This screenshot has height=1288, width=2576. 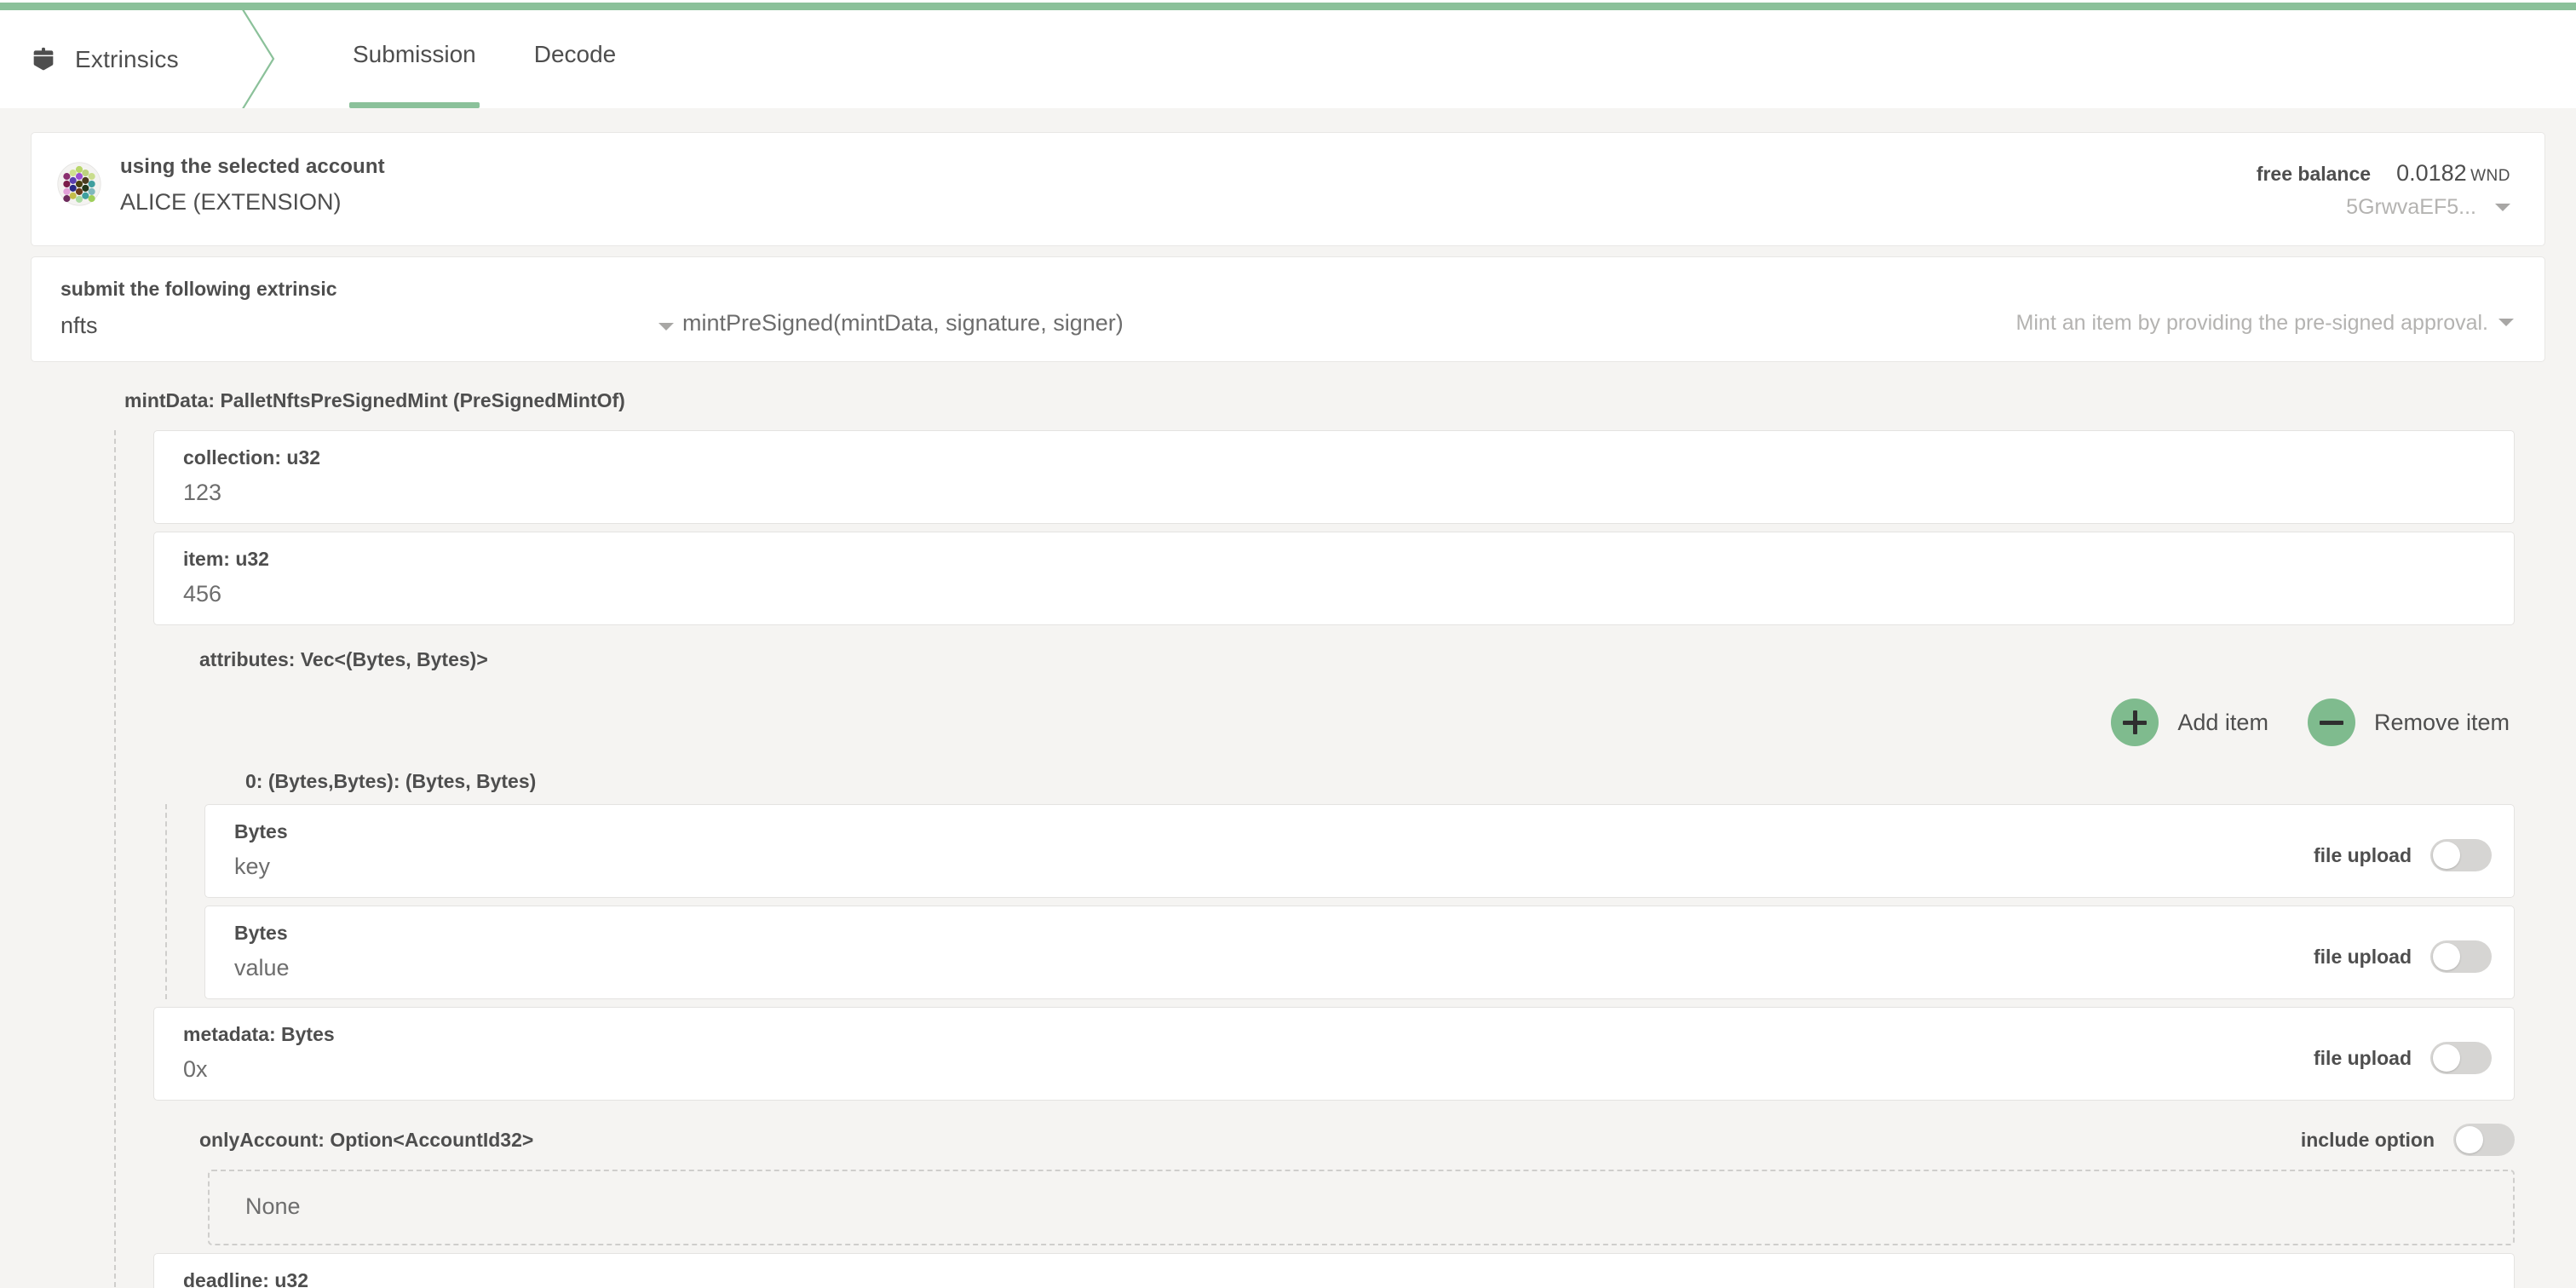 I want to click on field-attribute-value: Bytes value file upload, so click(x=1359, y=952).